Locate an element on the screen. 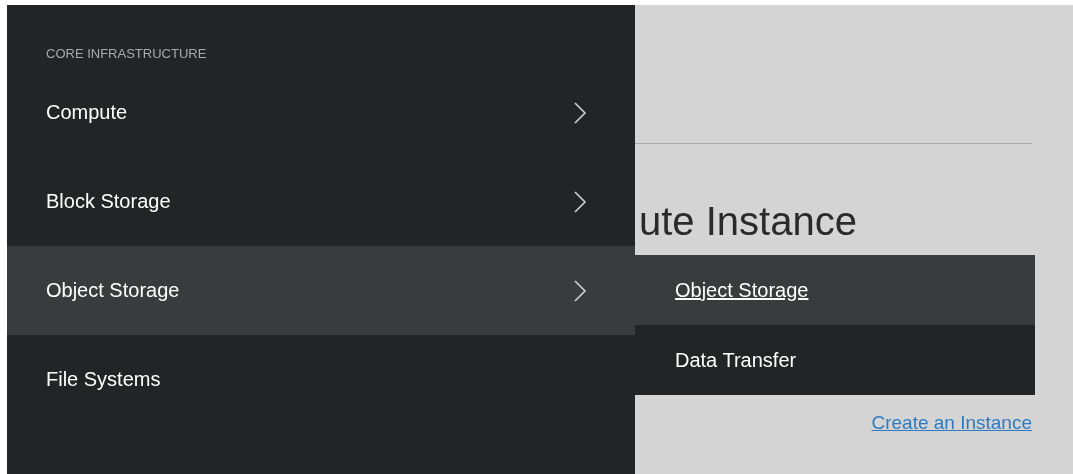  menu-item: Compute is located at coordinates (321, 112).